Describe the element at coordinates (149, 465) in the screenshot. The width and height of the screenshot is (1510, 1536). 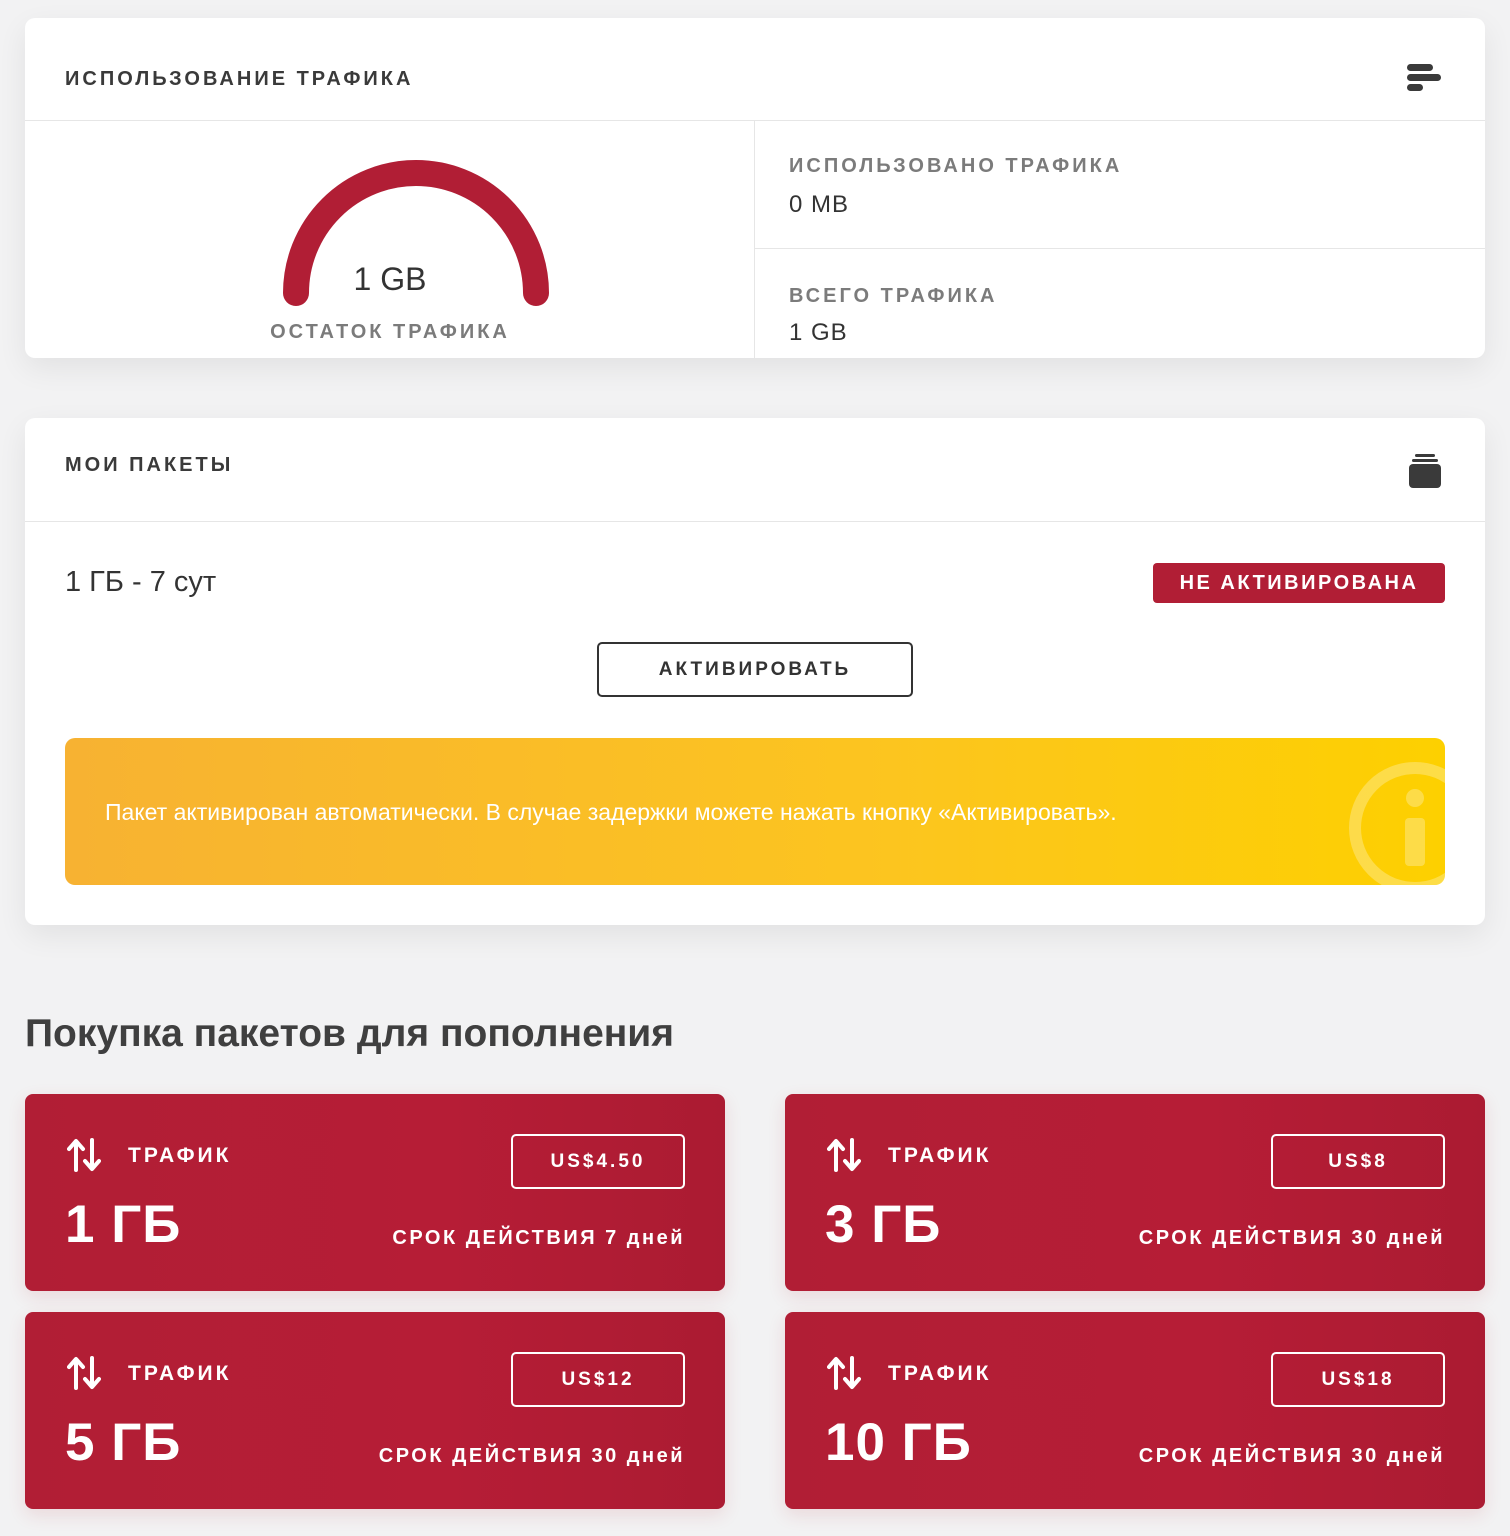
I see `packages-card-title: МОИ ПАКЕТЫ` at that location.